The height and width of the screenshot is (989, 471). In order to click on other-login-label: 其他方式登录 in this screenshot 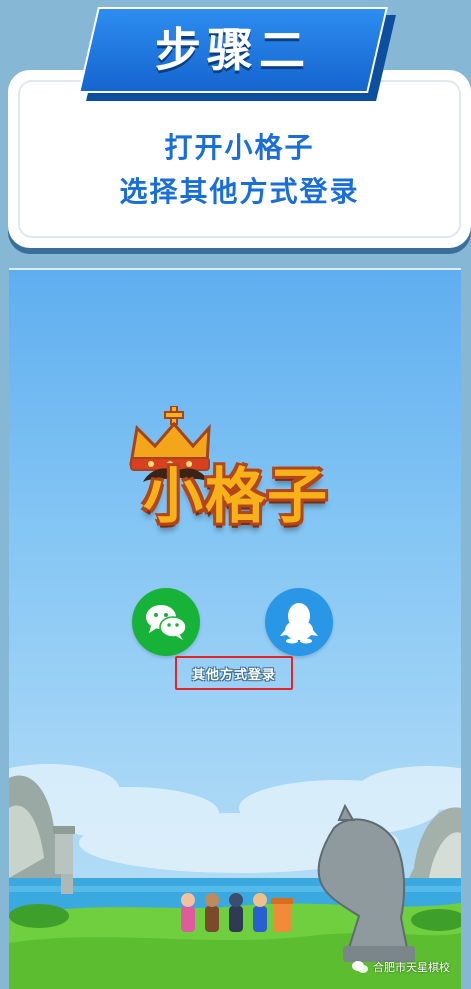, I will do `click(233, 675)`.